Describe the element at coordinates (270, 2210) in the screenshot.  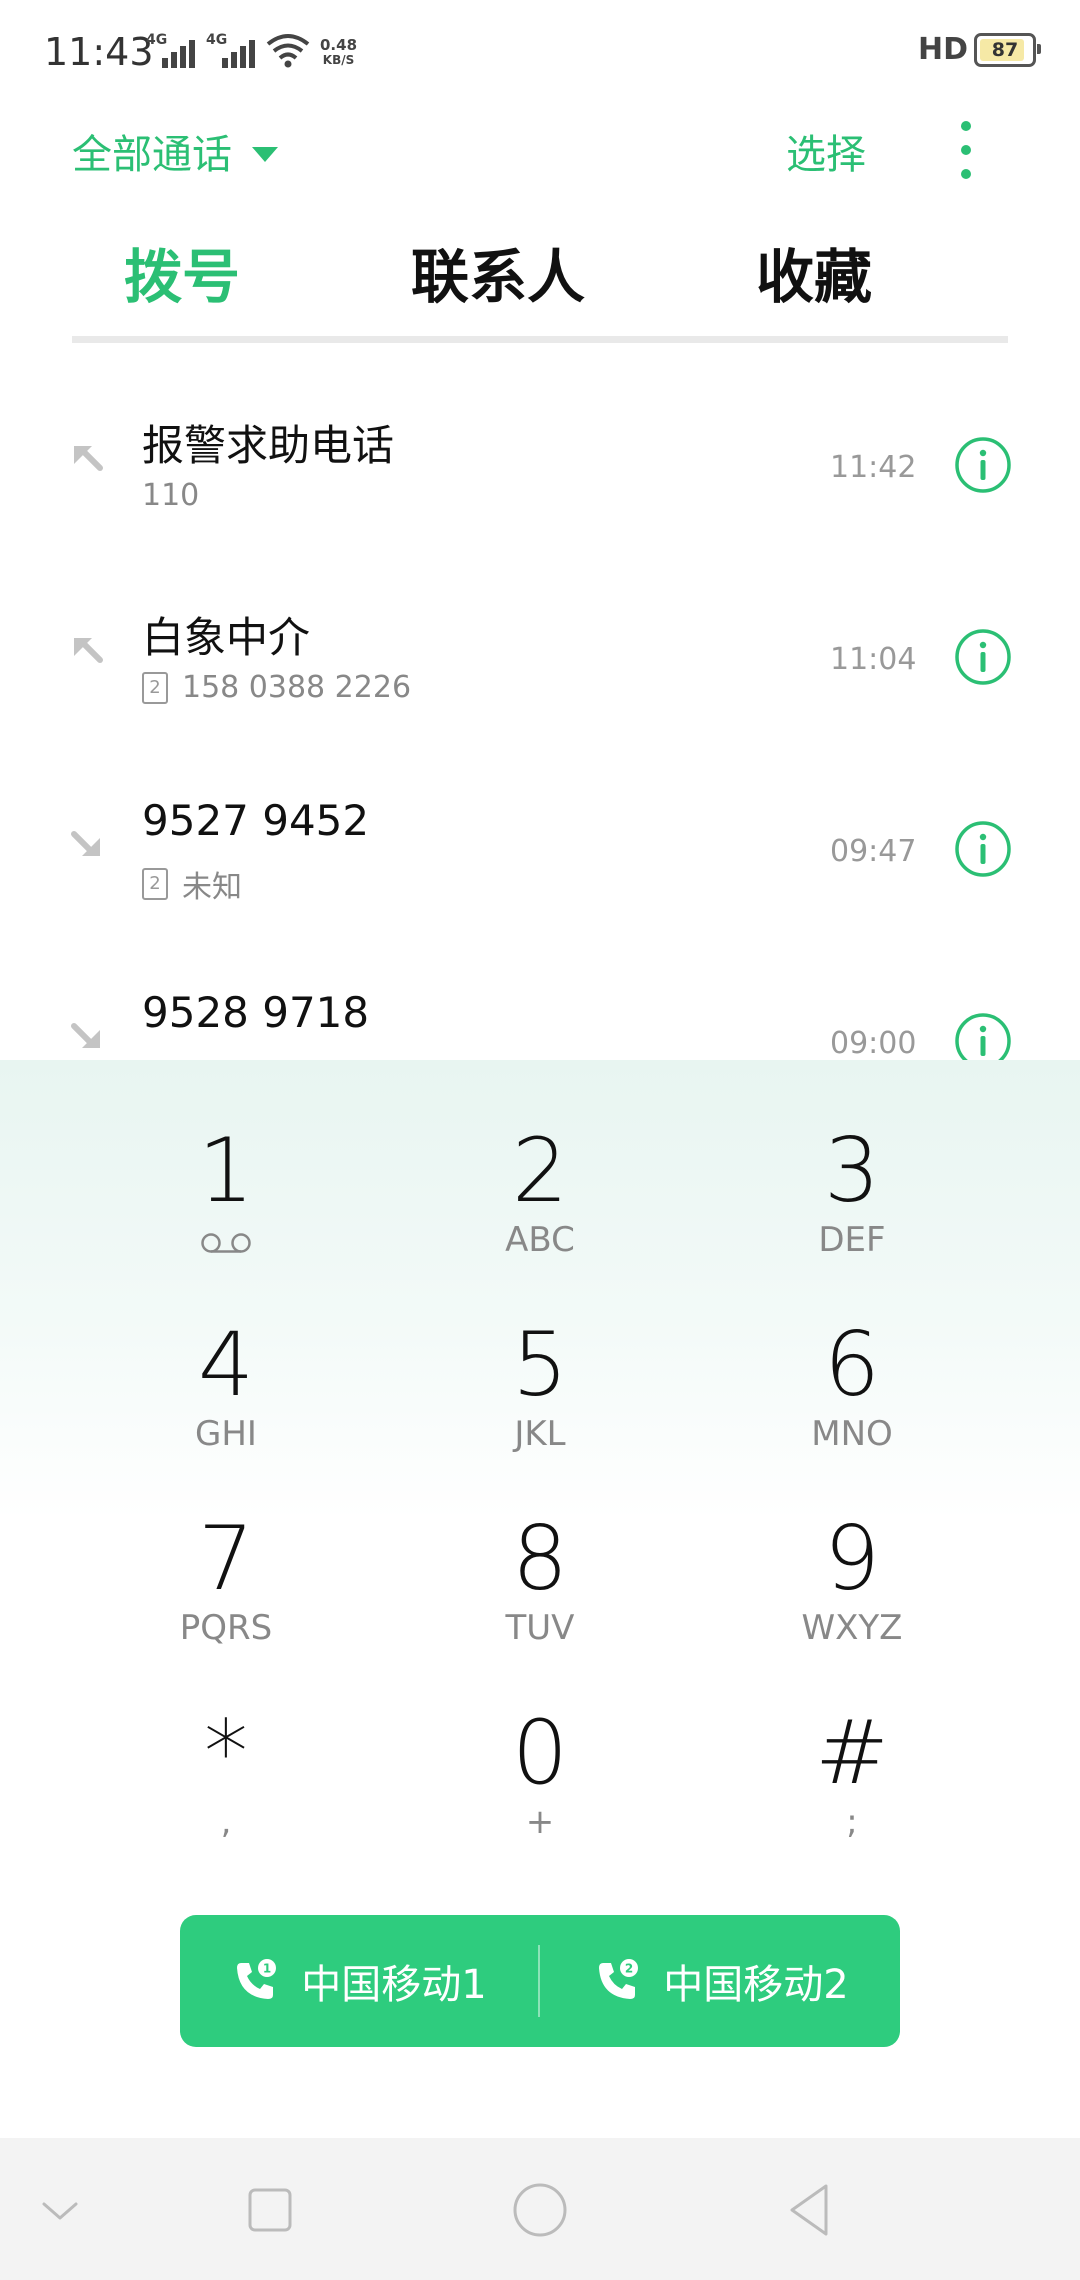
I see `recents-icon` at that location.